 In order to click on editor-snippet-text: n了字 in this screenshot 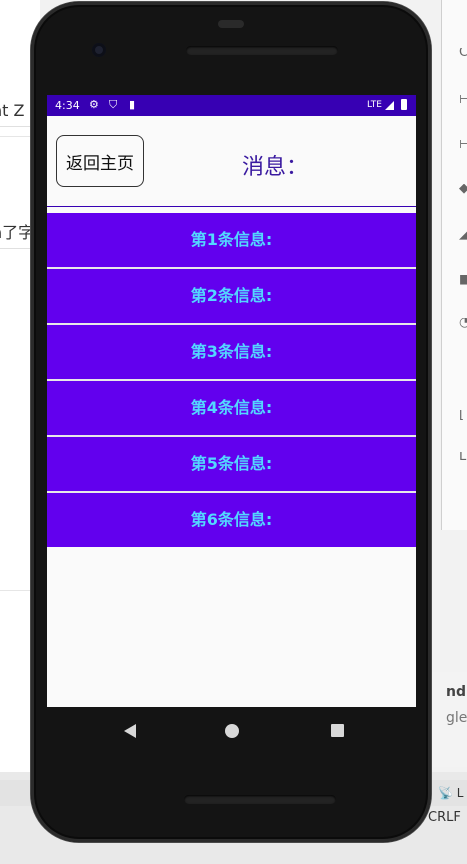, I will do `click(17, 232)`.